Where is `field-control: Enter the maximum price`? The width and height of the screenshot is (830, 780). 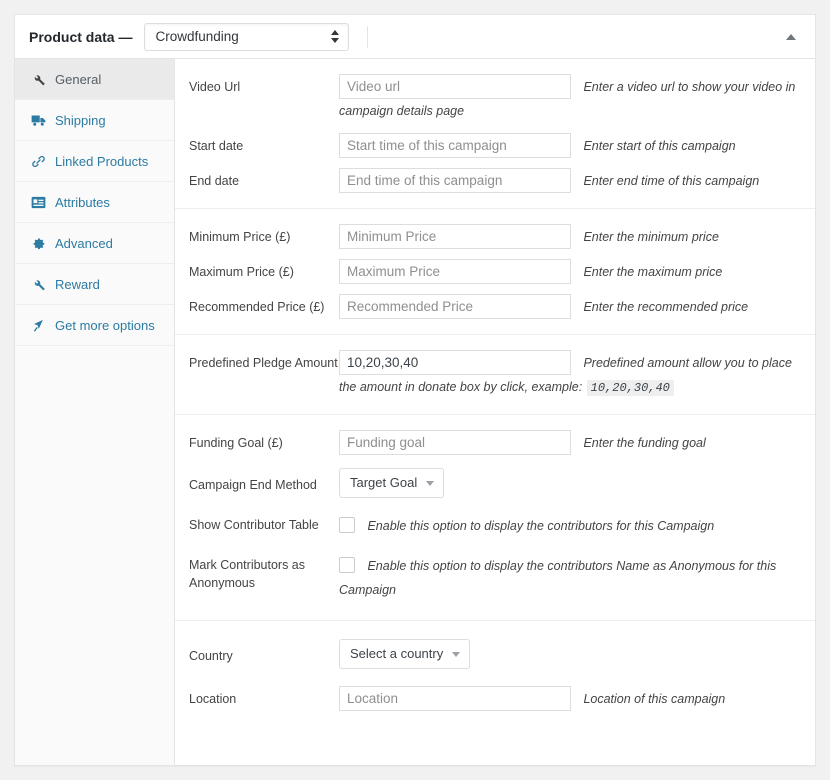 field-control: Enter the maximum price is located at coordinates (571, 271).